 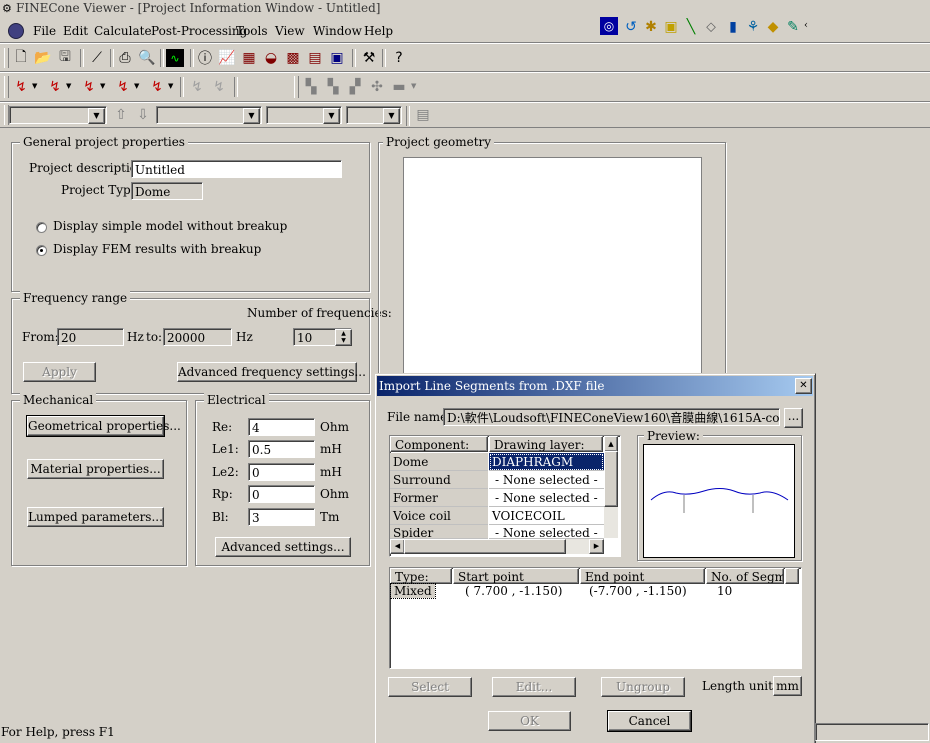 What do you see at coordinates (175, 58) in the screenshot?
I see `oscilloscope-icon: ∿` at bounding box center [175, 58].